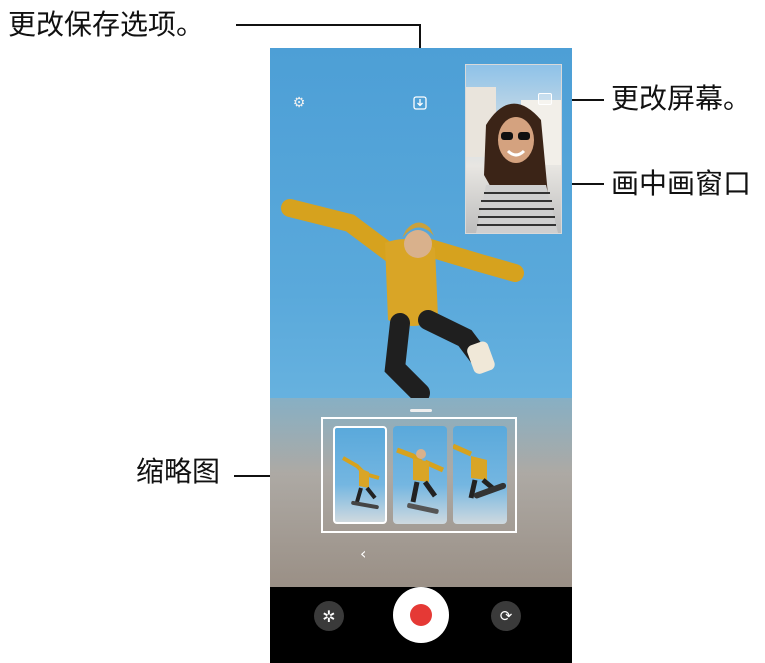 The height and width of the screenshot is (663, 765). What do you see at coordinates (421, 410) in the screenshot?
I see `drag-handle` at bounding box center [421, 410].